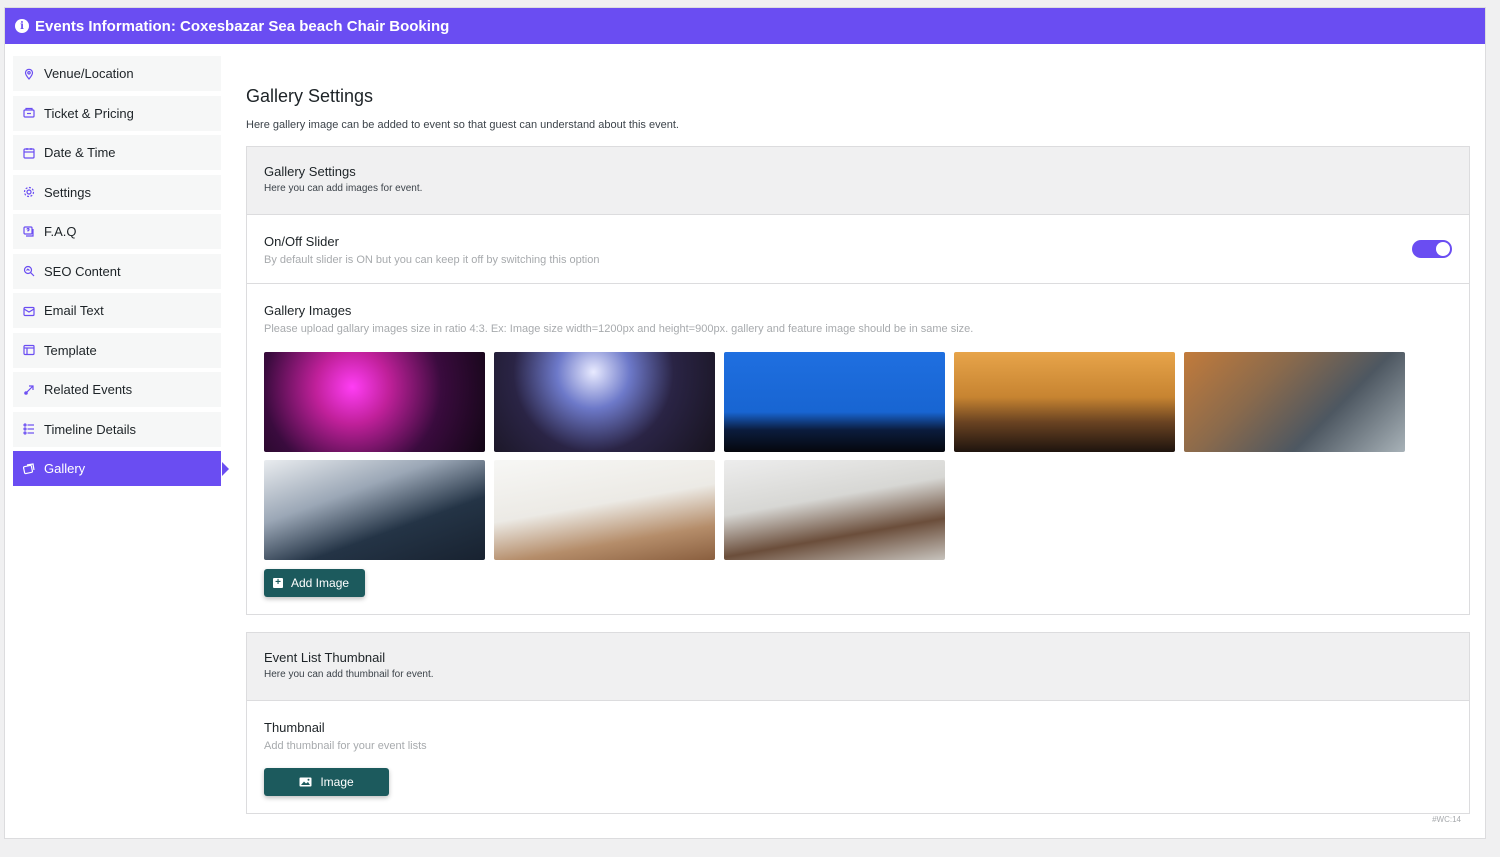  Describe the element at coordinates (29, 271) in the screenshot. I see `seo-search-icon` at that location.